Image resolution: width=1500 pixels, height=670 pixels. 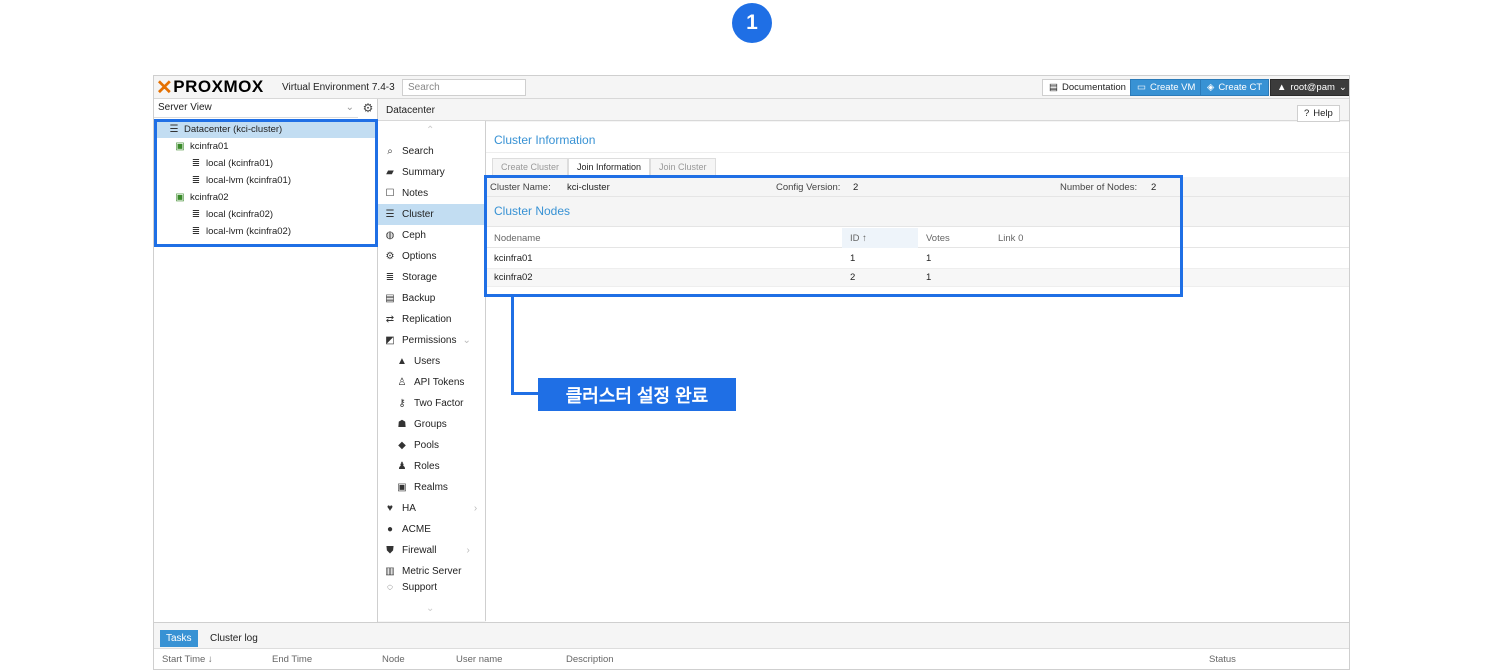 What do you see at coordinates (1053, 87) in the screenshot?
I see `book-icon: ▤` at bounding box center [1053, 87].